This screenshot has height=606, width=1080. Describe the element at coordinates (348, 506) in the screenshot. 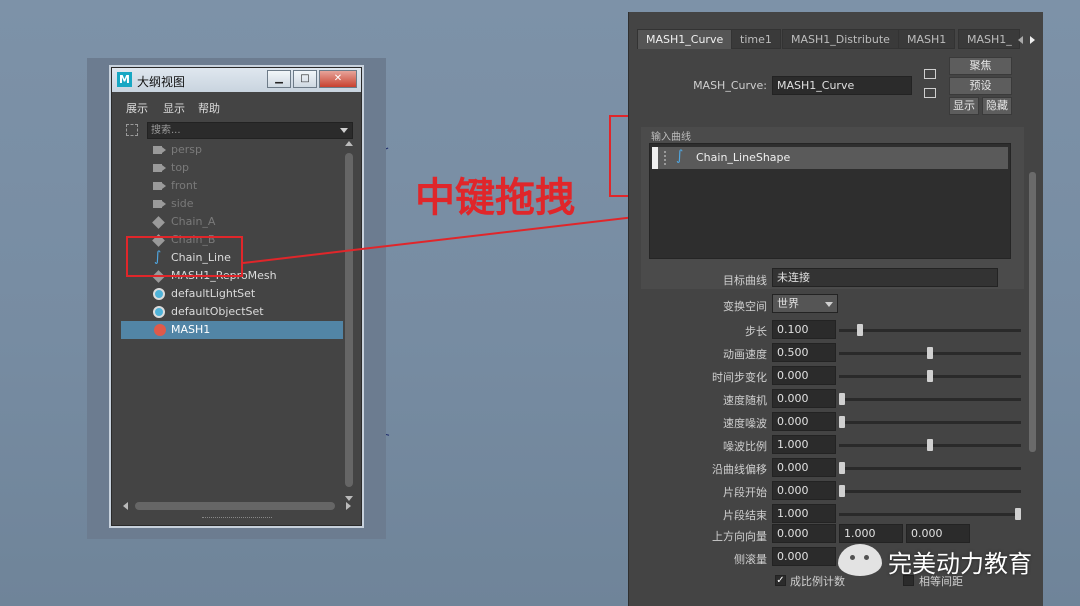

I see `scroll-right-icon` at that location.